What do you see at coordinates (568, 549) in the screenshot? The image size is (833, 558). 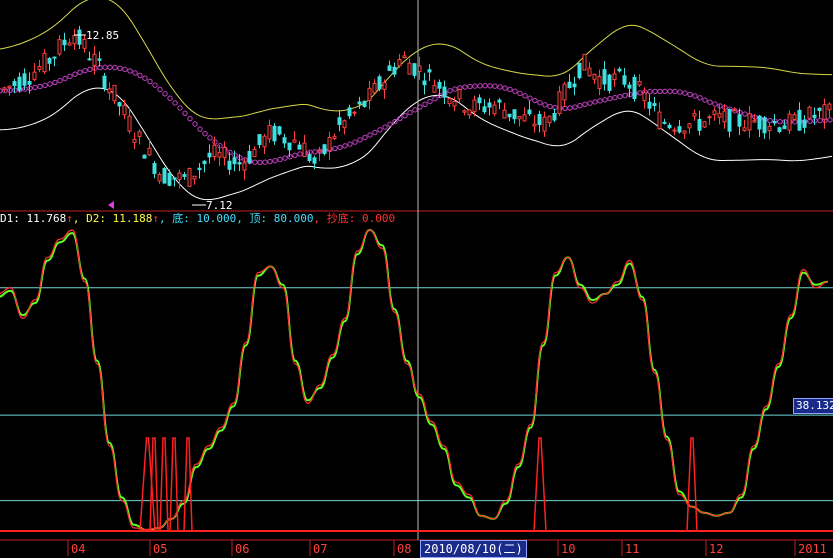 I see `x-tick-label: 10` at bounding box center [568, 549].